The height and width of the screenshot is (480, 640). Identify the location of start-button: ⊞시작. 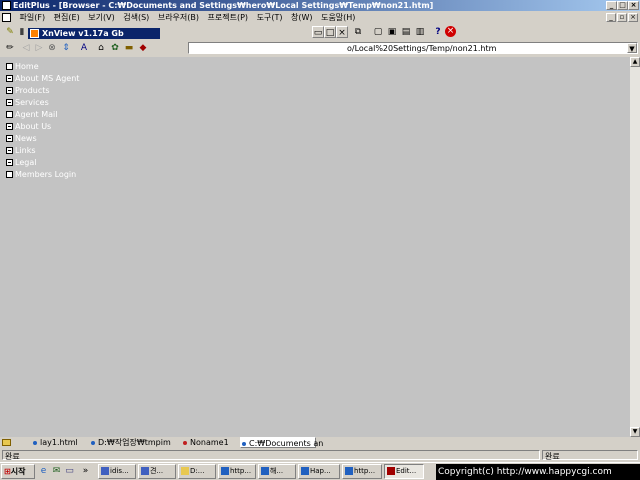
(18, 471).